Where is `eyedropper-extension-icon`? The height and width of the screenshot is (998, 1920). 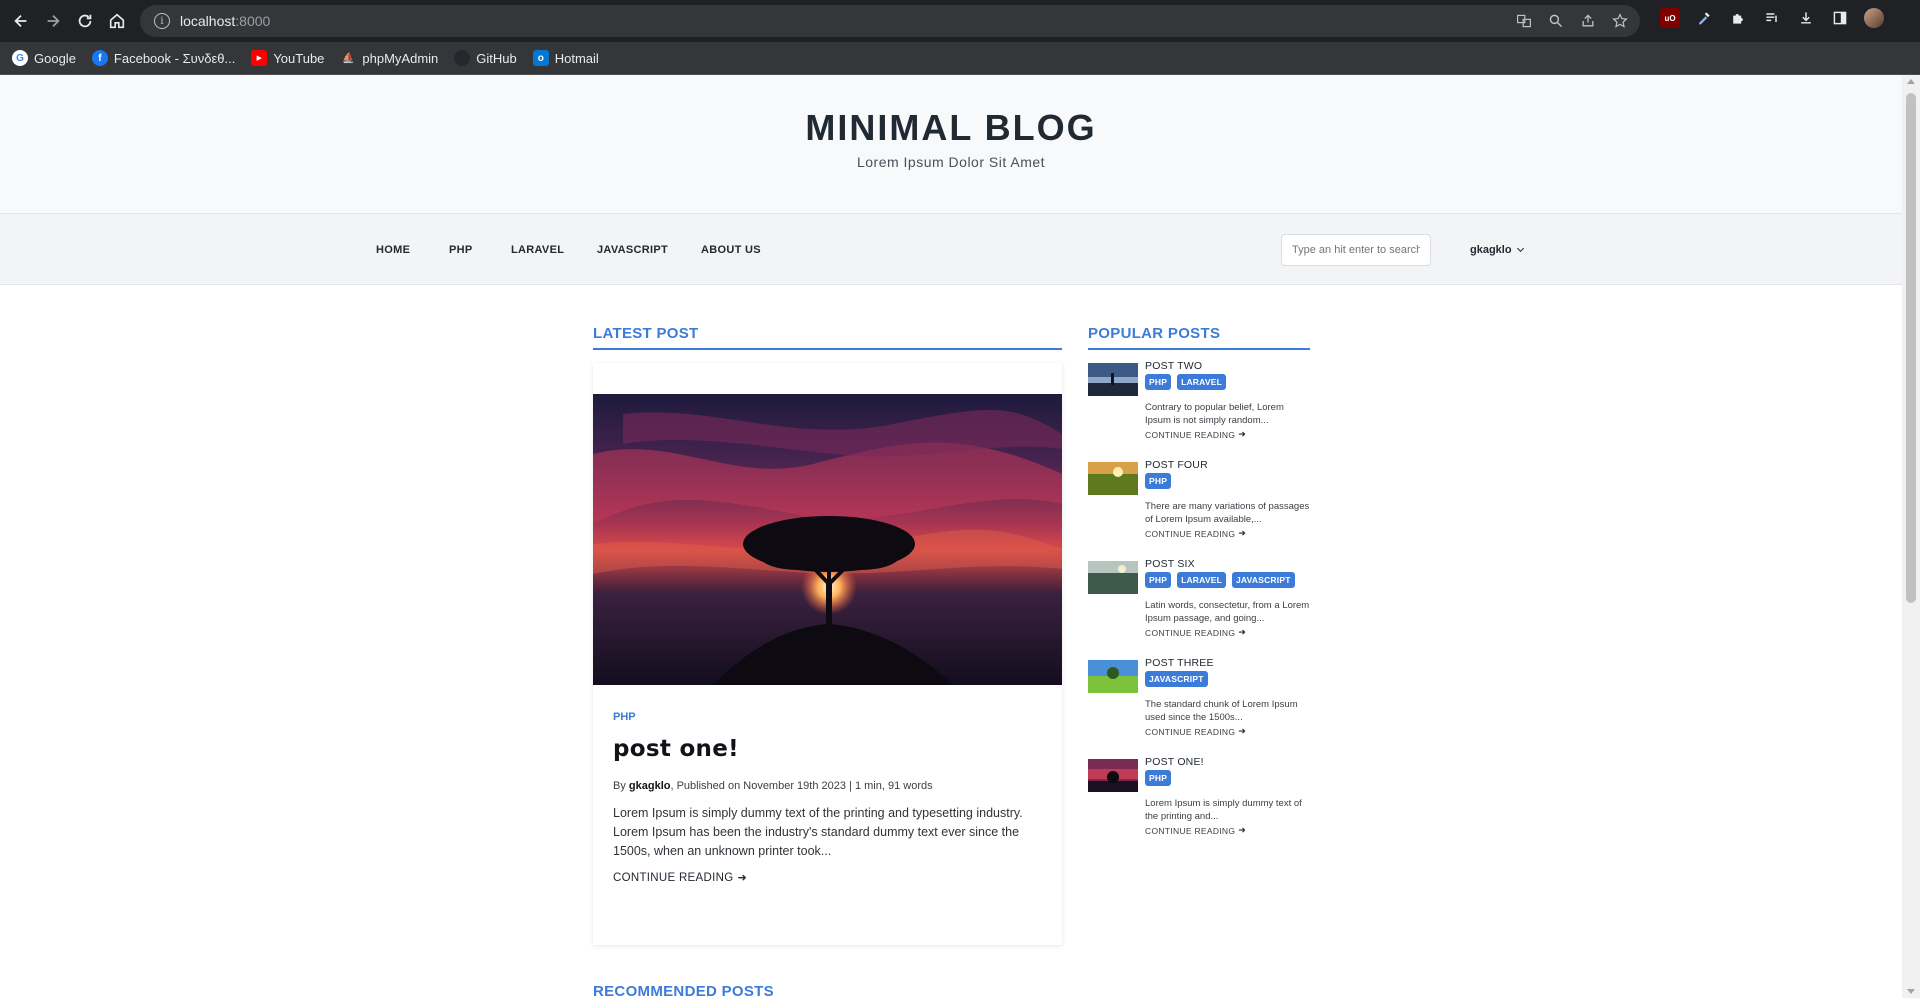
eyedropper-extension-icon is located at coordinates (1704, 18).